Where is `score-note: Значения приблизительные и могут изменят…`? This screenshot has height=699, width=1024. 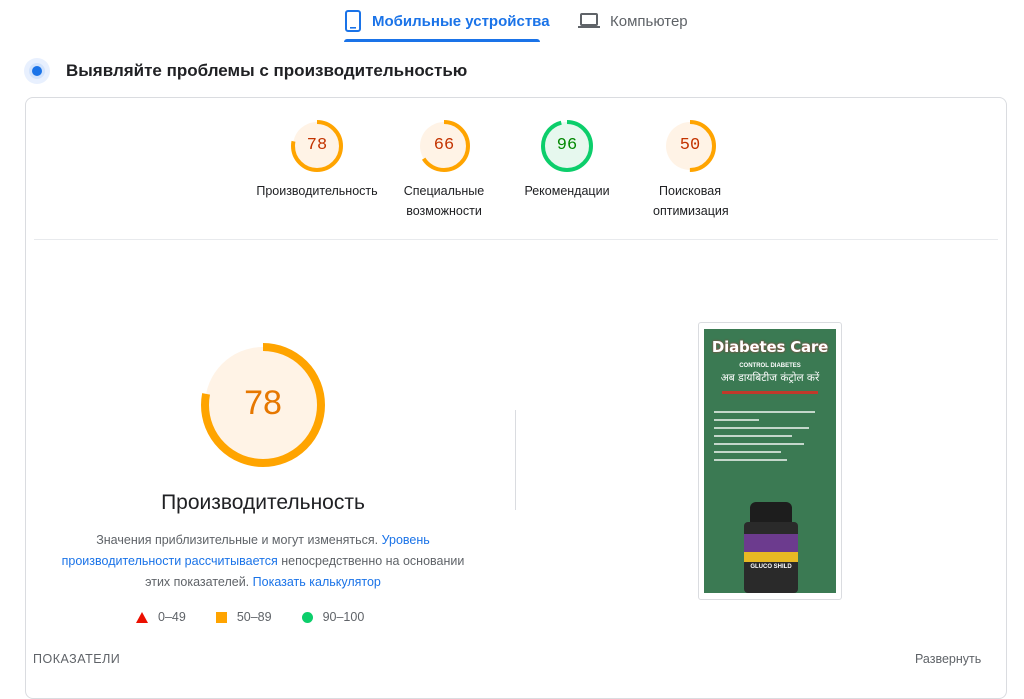
score-note: Значения приблизительные и могут изменят… is located at coordinates (263, 561).